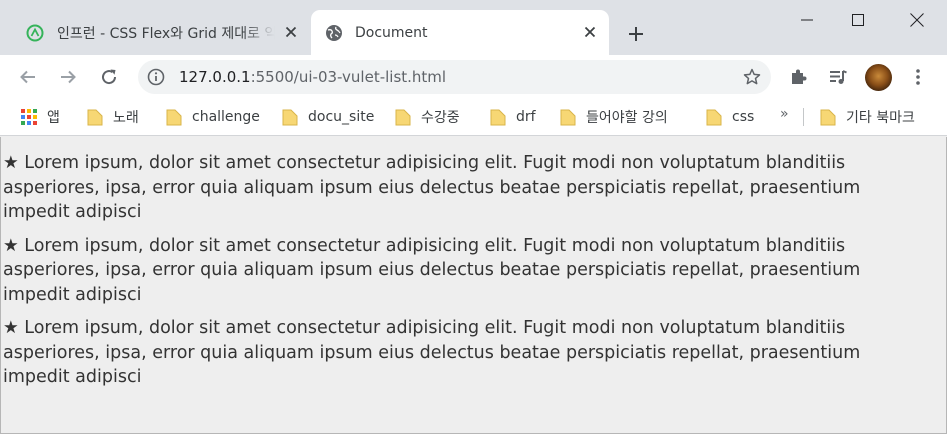 The image size is (947, 434). What do you see at coordinates (35, 32) in the screenshot?
I see `inflearn-favicon` at bounding box center [35, 32].